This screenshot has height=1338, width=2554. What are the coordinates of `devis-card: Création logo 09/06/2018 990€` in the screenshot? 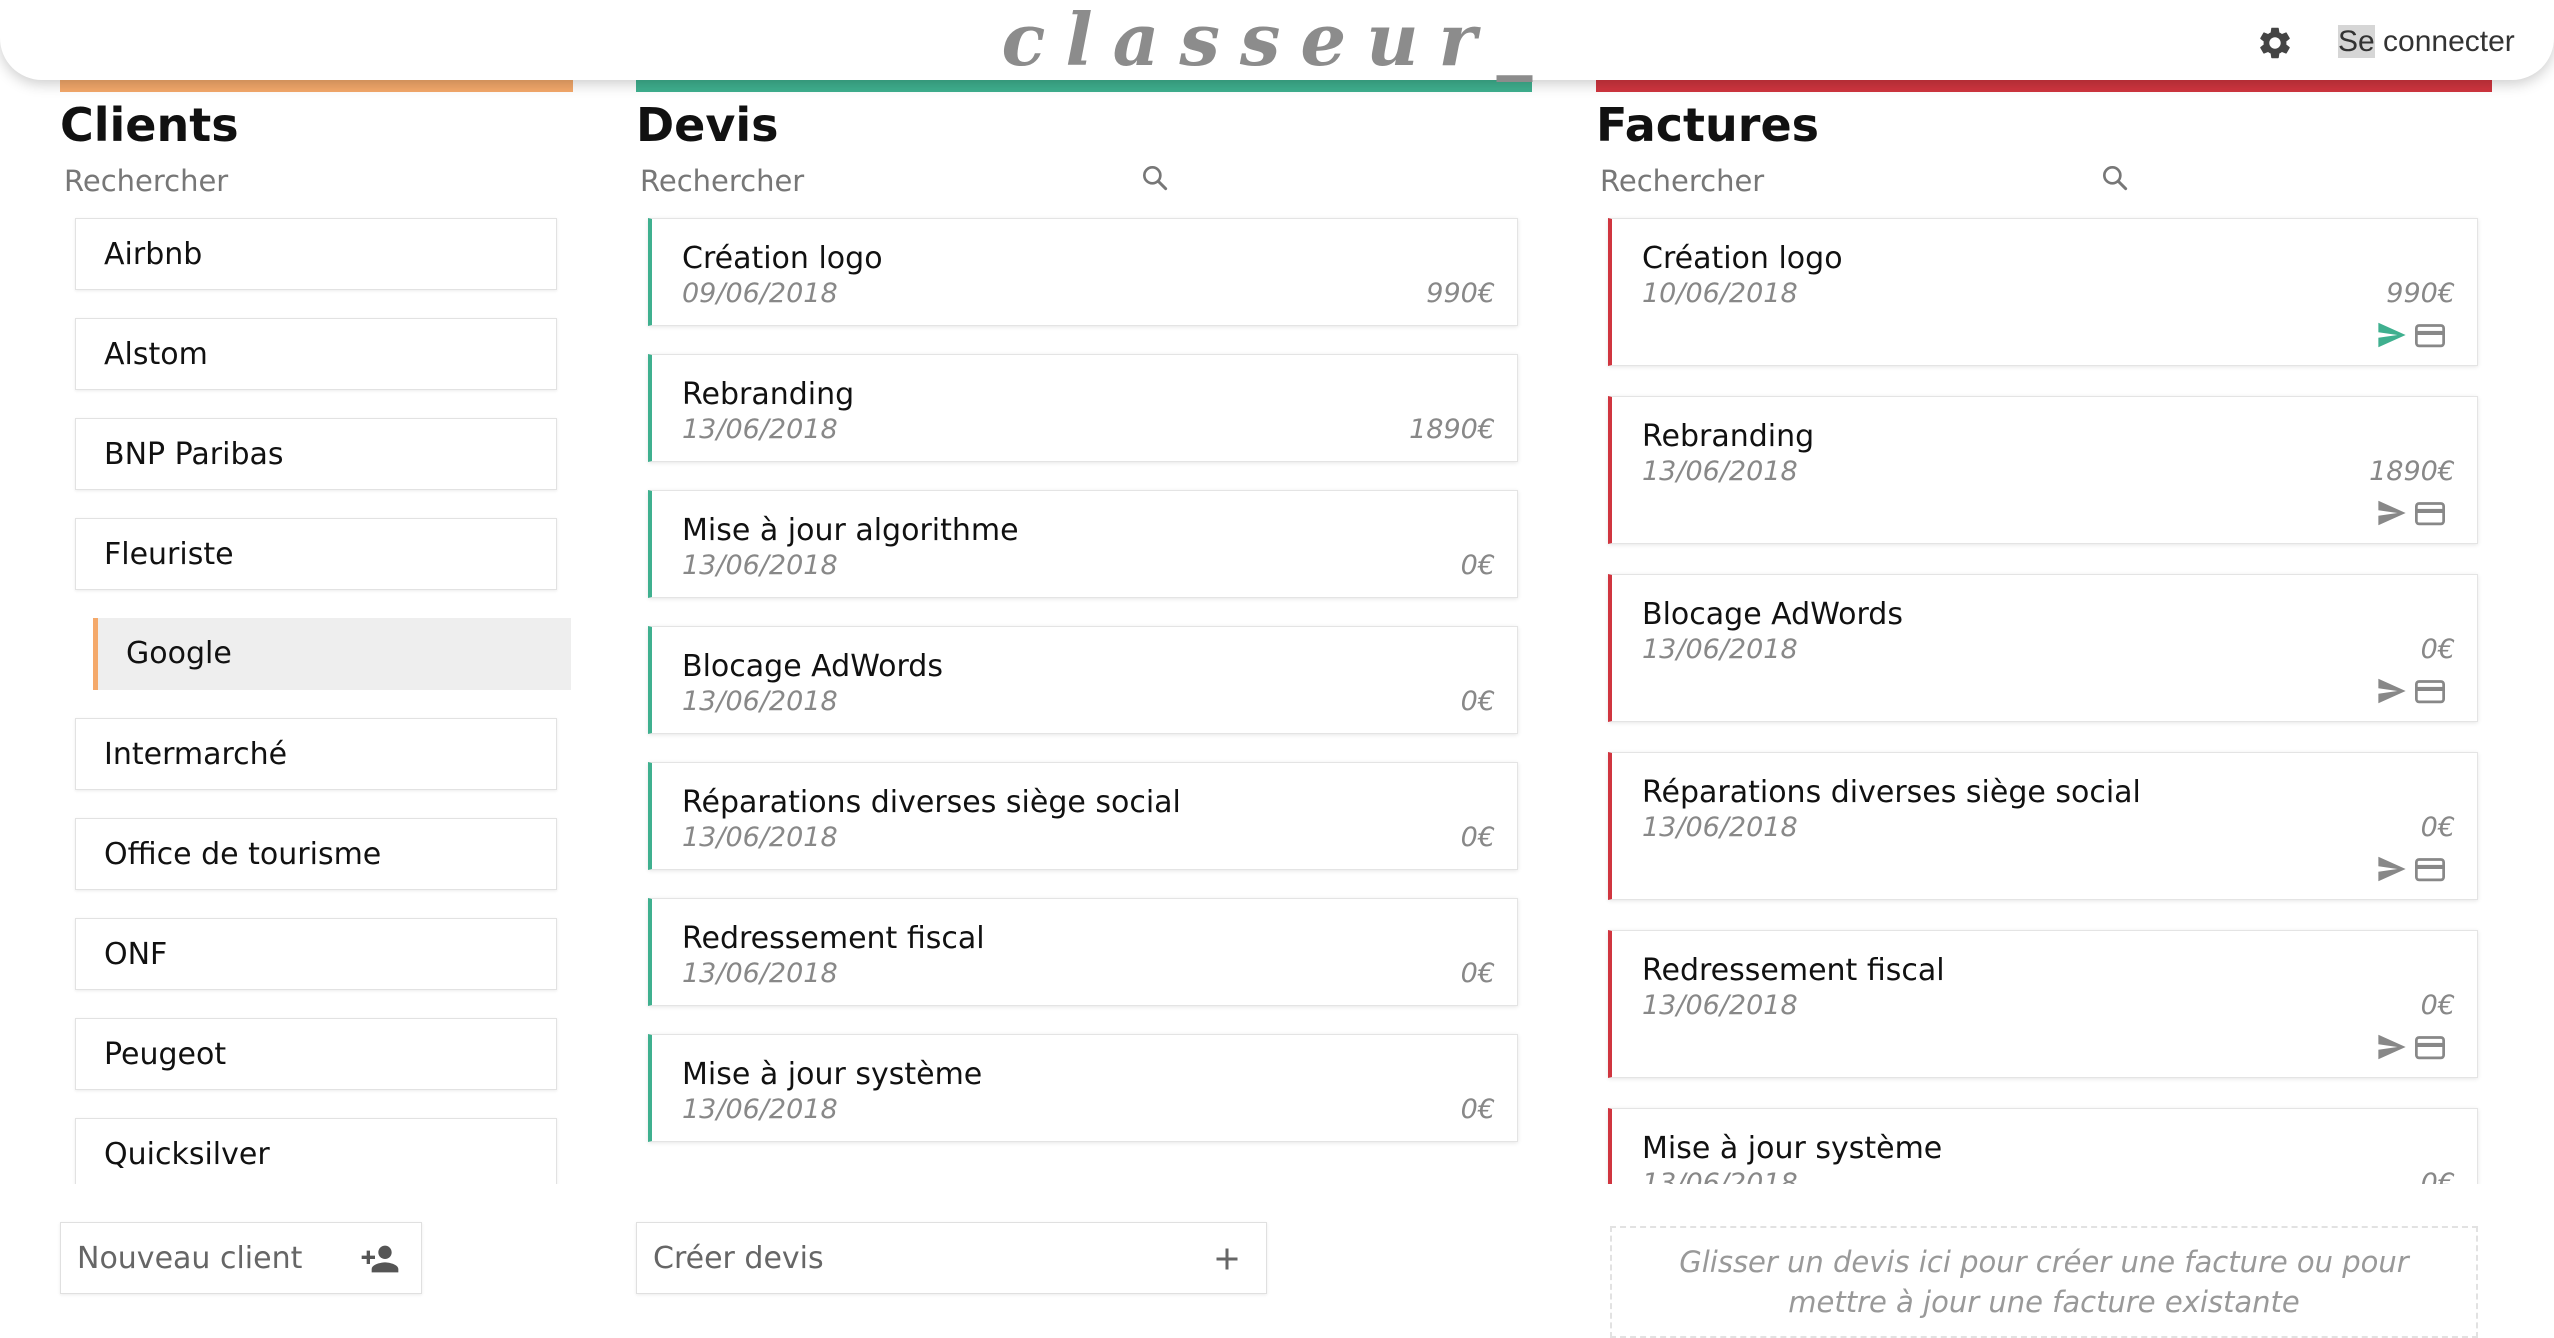 It's located at (1083, 272).